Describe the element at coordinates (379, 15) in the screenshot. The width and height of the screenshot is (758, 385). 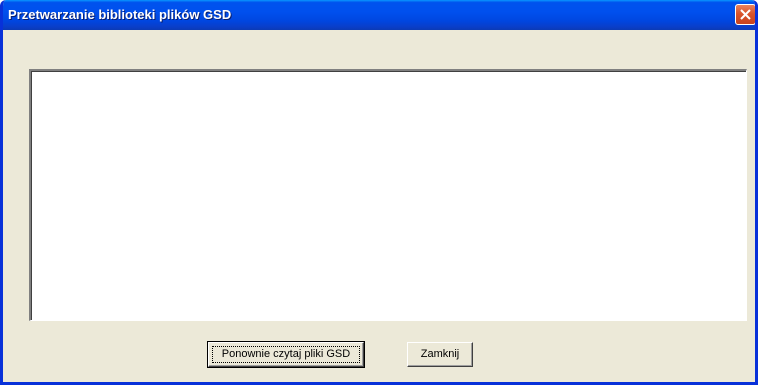
I see `title-bar: Przetwarzanie biblioteki plików GSD` at that location.